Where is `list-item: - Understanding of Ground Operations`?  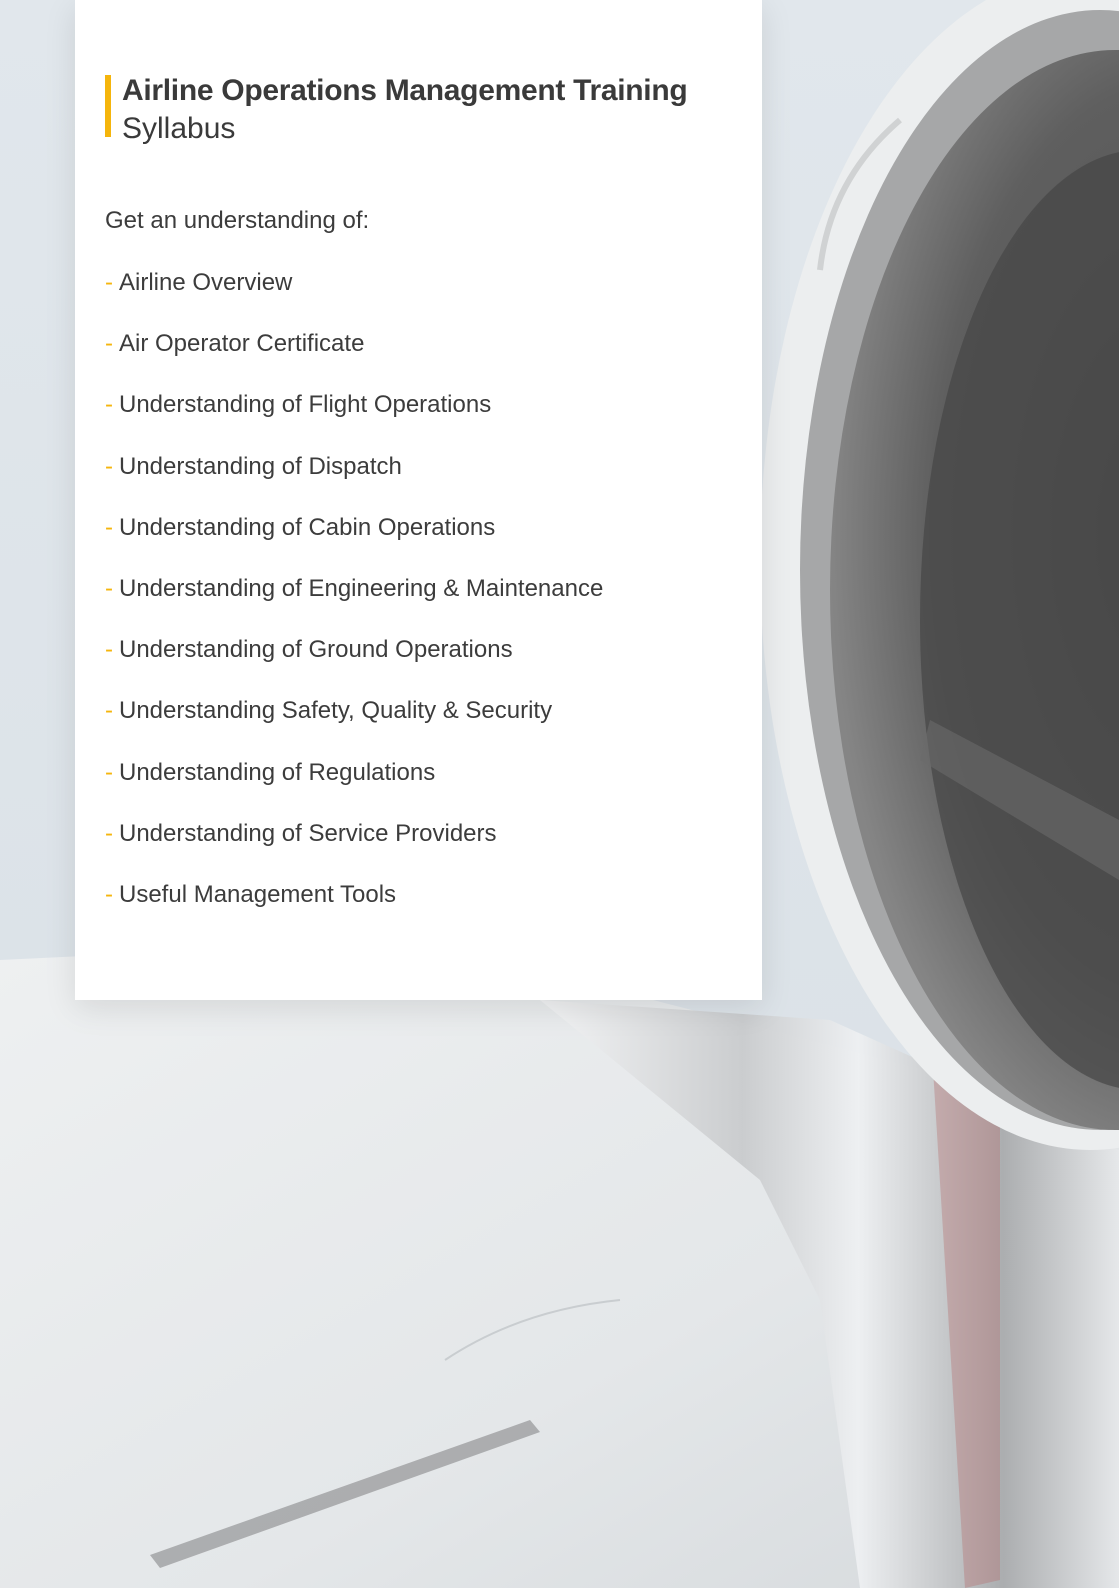 list-item: - Understanding of Ground Operations is located at coordinates (354, 665).